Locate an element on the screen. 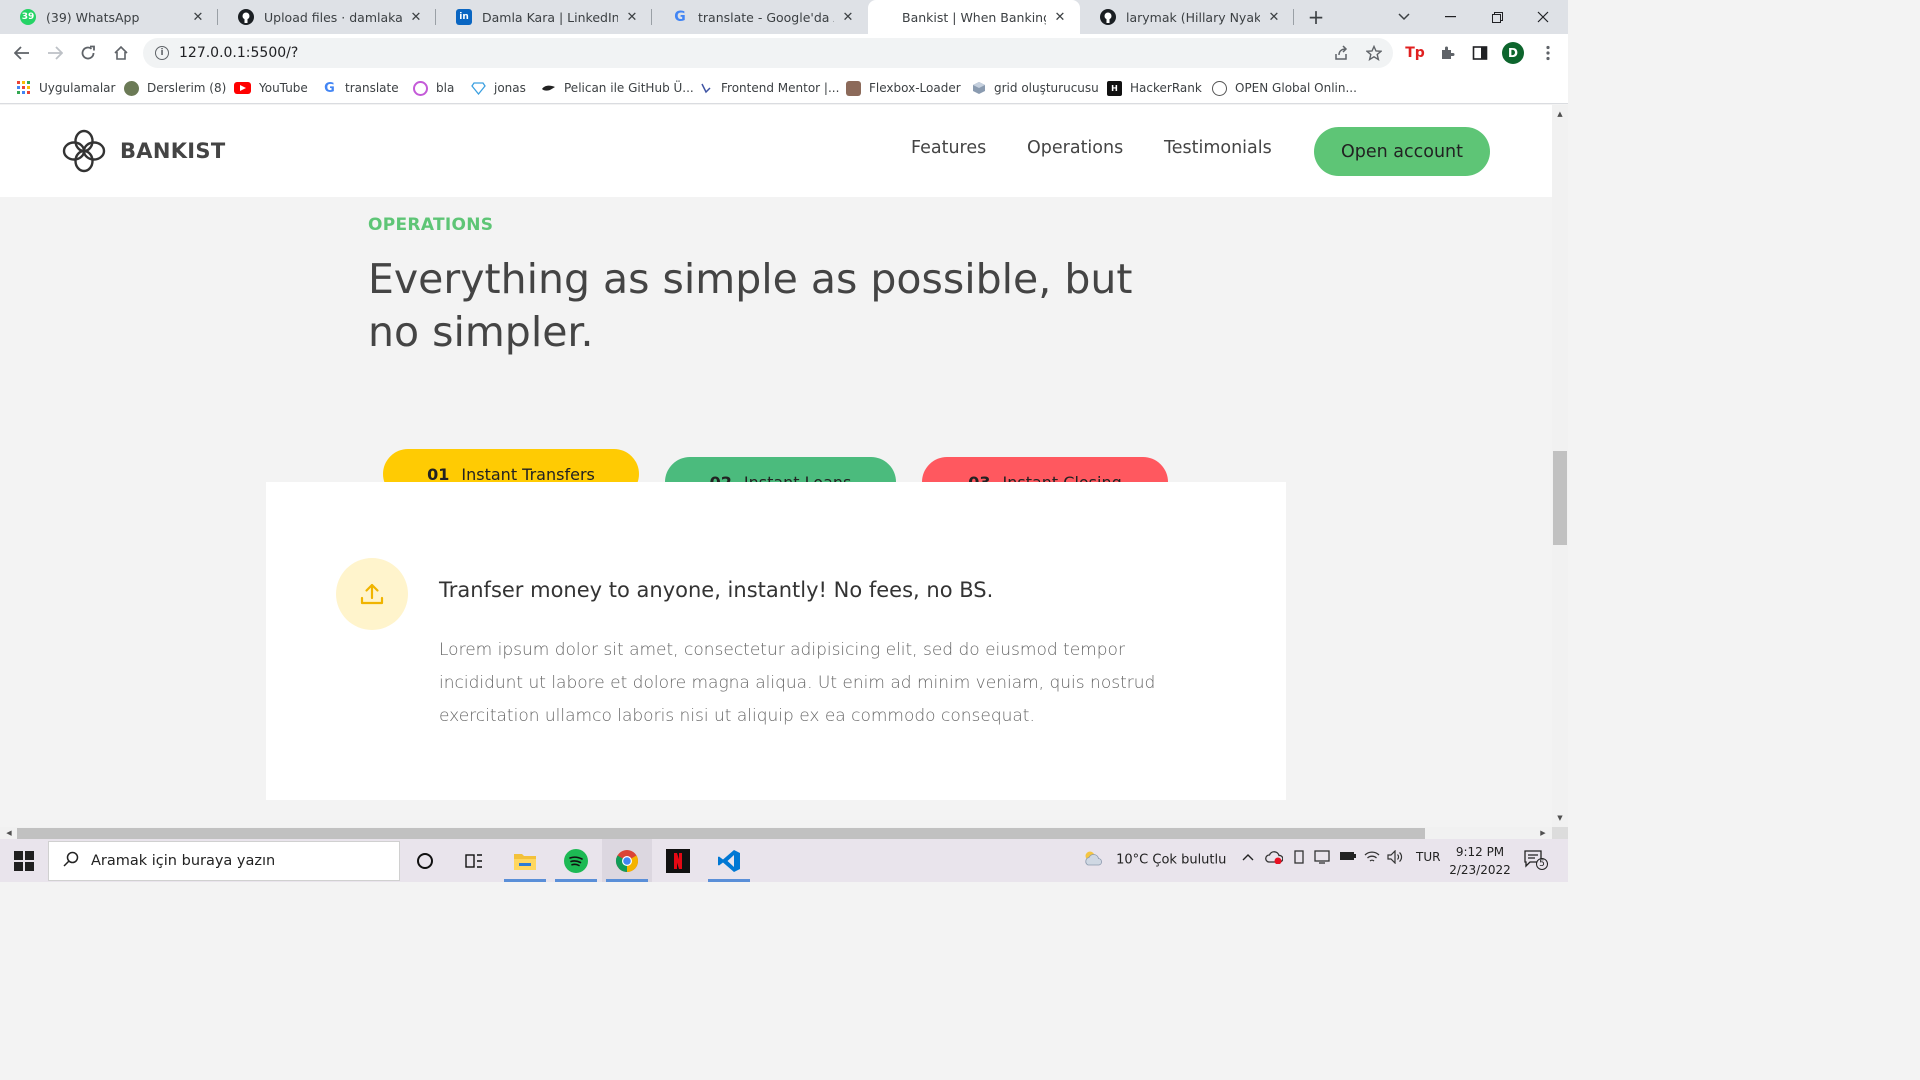  file-explorer-icon is located at coordinates (525, 860).